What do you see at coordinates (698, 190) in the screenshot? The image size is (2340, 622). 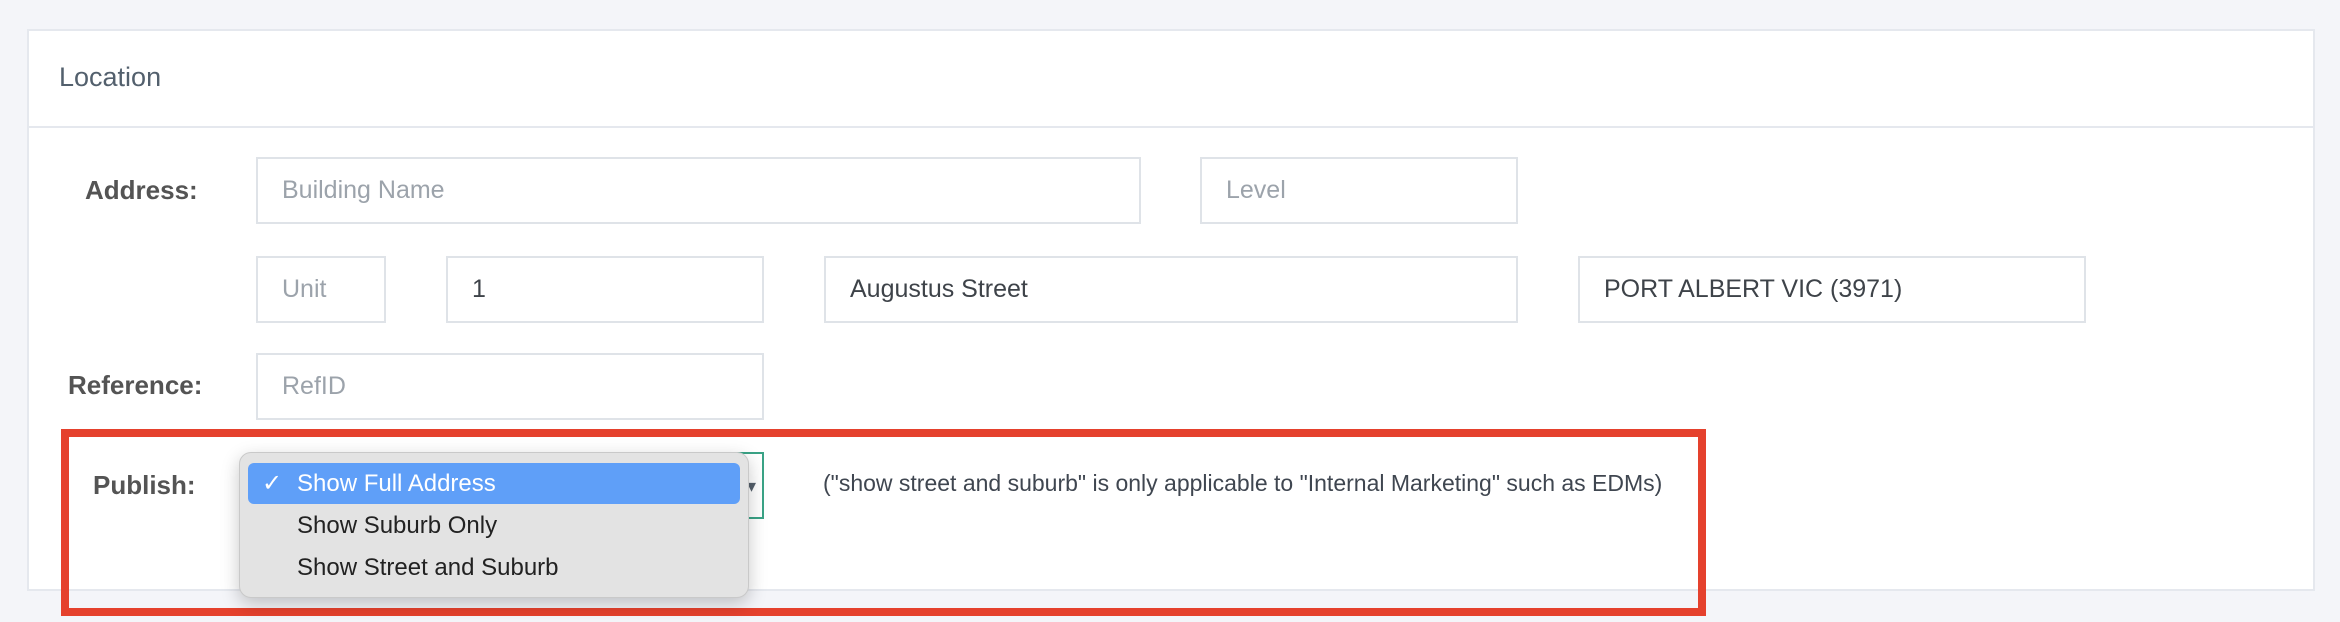 I see `building-name-input` at bounding box center [698, 190].